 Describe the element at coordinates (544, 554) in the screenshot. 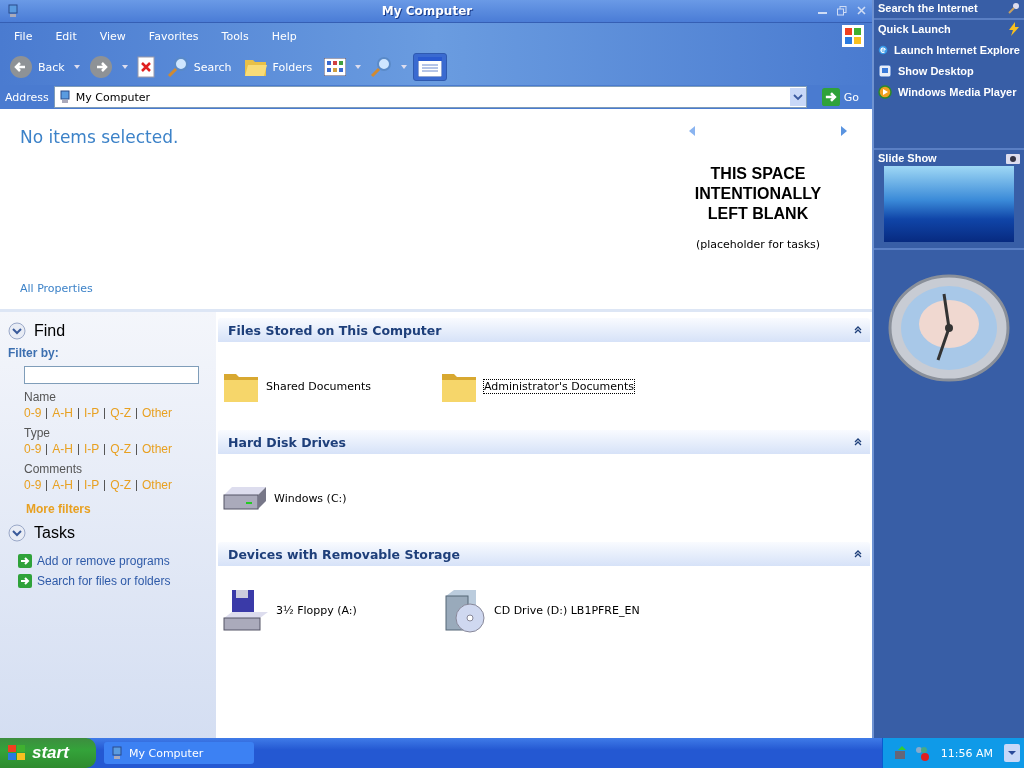

I see `group-header: Devices with Removable Storage` at that location.